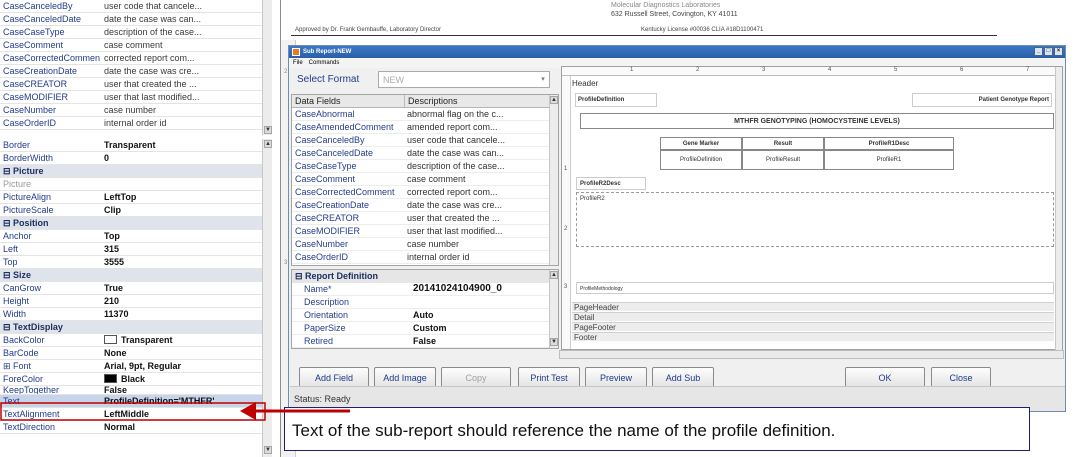 This screenshot has height=457, width=1077. Describe the element at coordinates (1058, 51) in the screenshot. I see `close-icon: ×` at that location.